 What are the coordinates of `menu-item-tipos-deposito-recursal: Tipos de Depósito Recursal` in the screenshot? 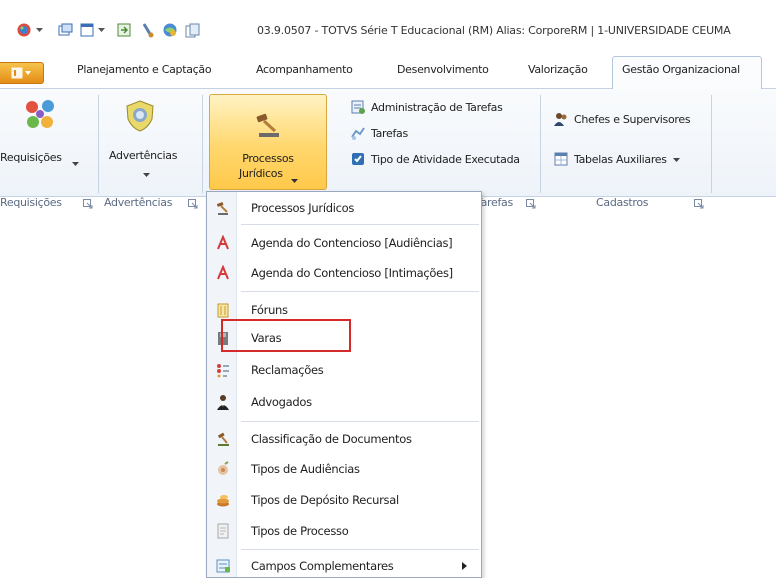 It's located at (344, 500).